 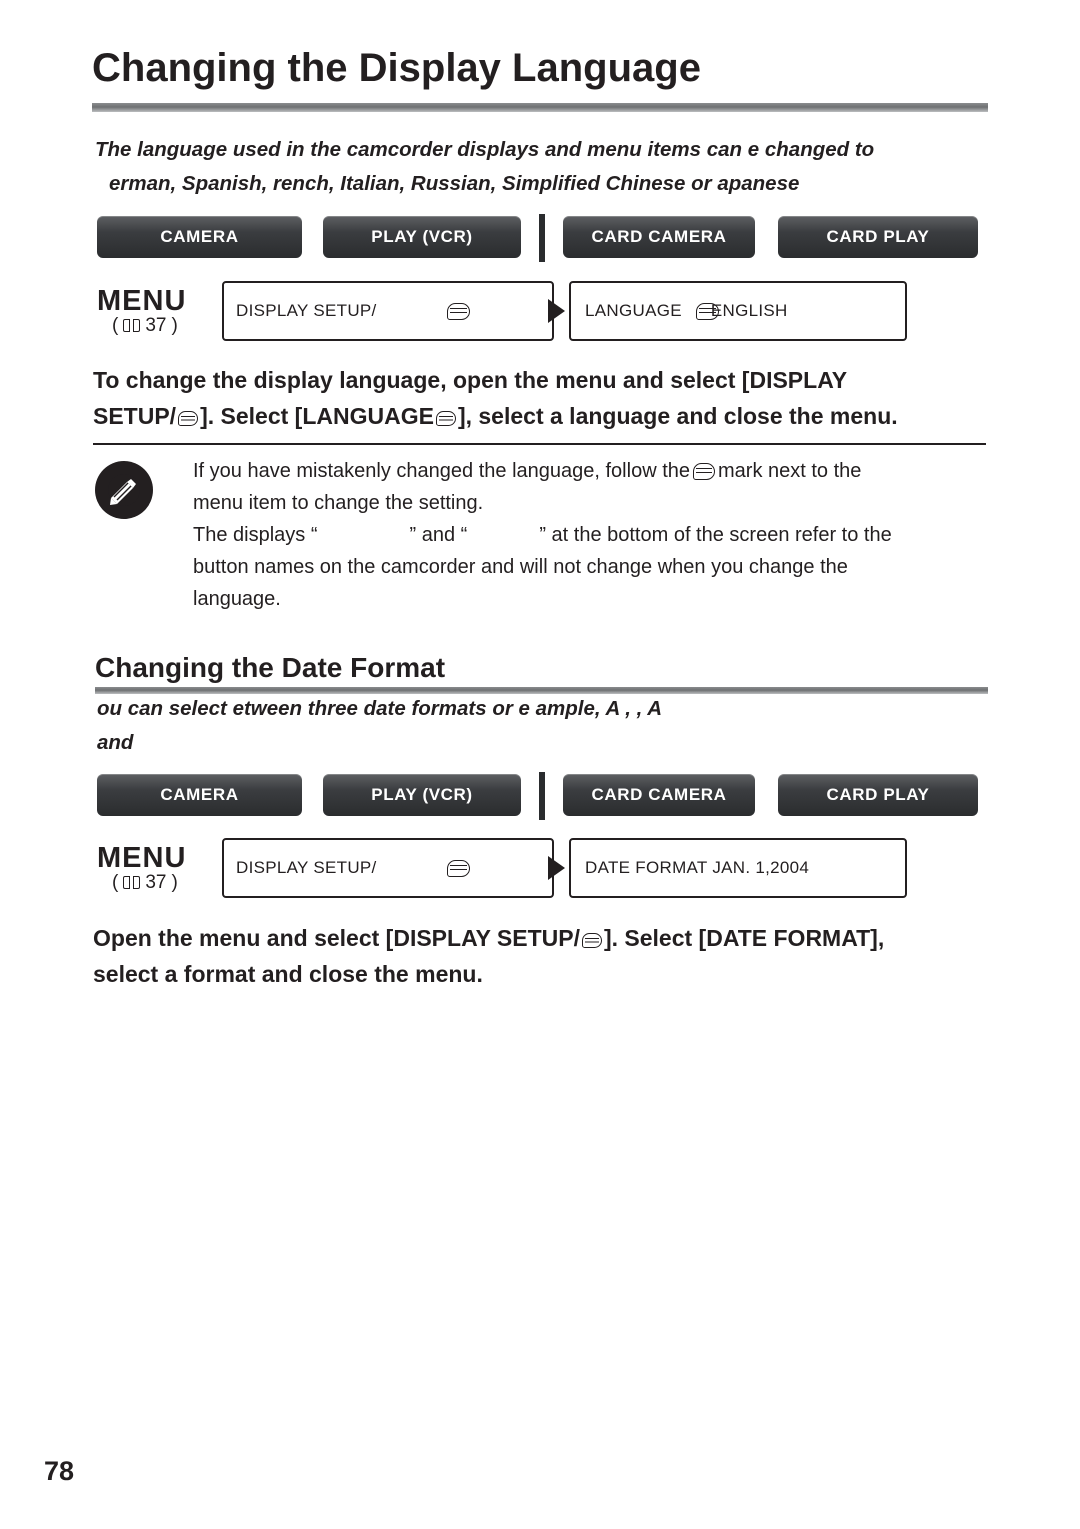 I want to click on section2-menu-word: MENU, so click(x=142, y=858).